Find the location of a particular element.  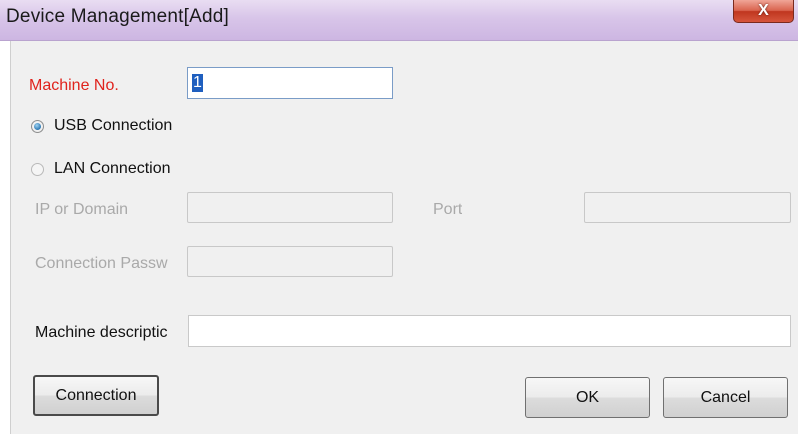

connection-password-input is located at coordinates (290, 261).